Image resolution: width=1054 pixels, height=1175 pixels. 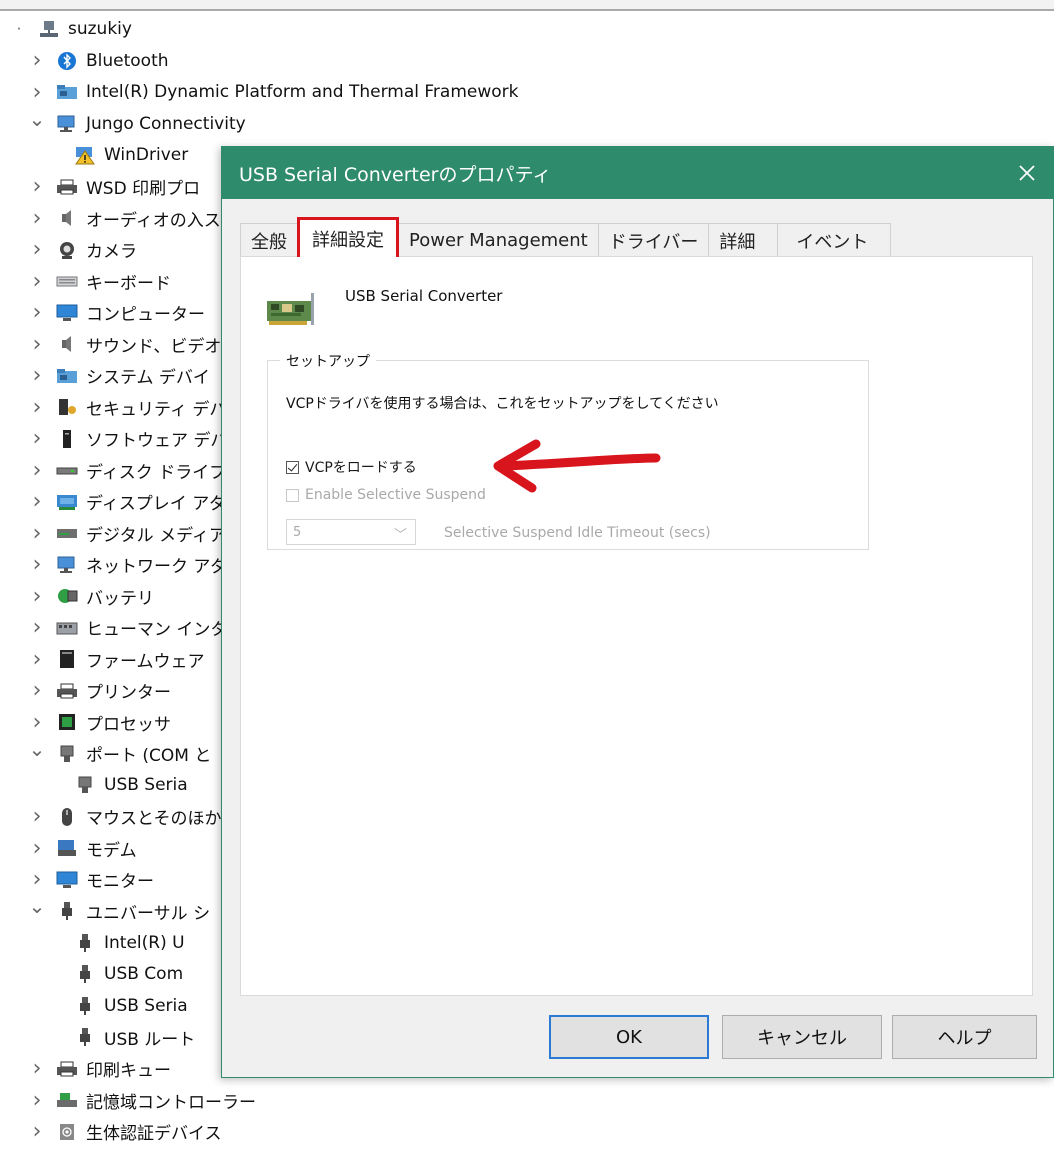 I want to click on tab-events: イベント, so click(x=834, y=240).